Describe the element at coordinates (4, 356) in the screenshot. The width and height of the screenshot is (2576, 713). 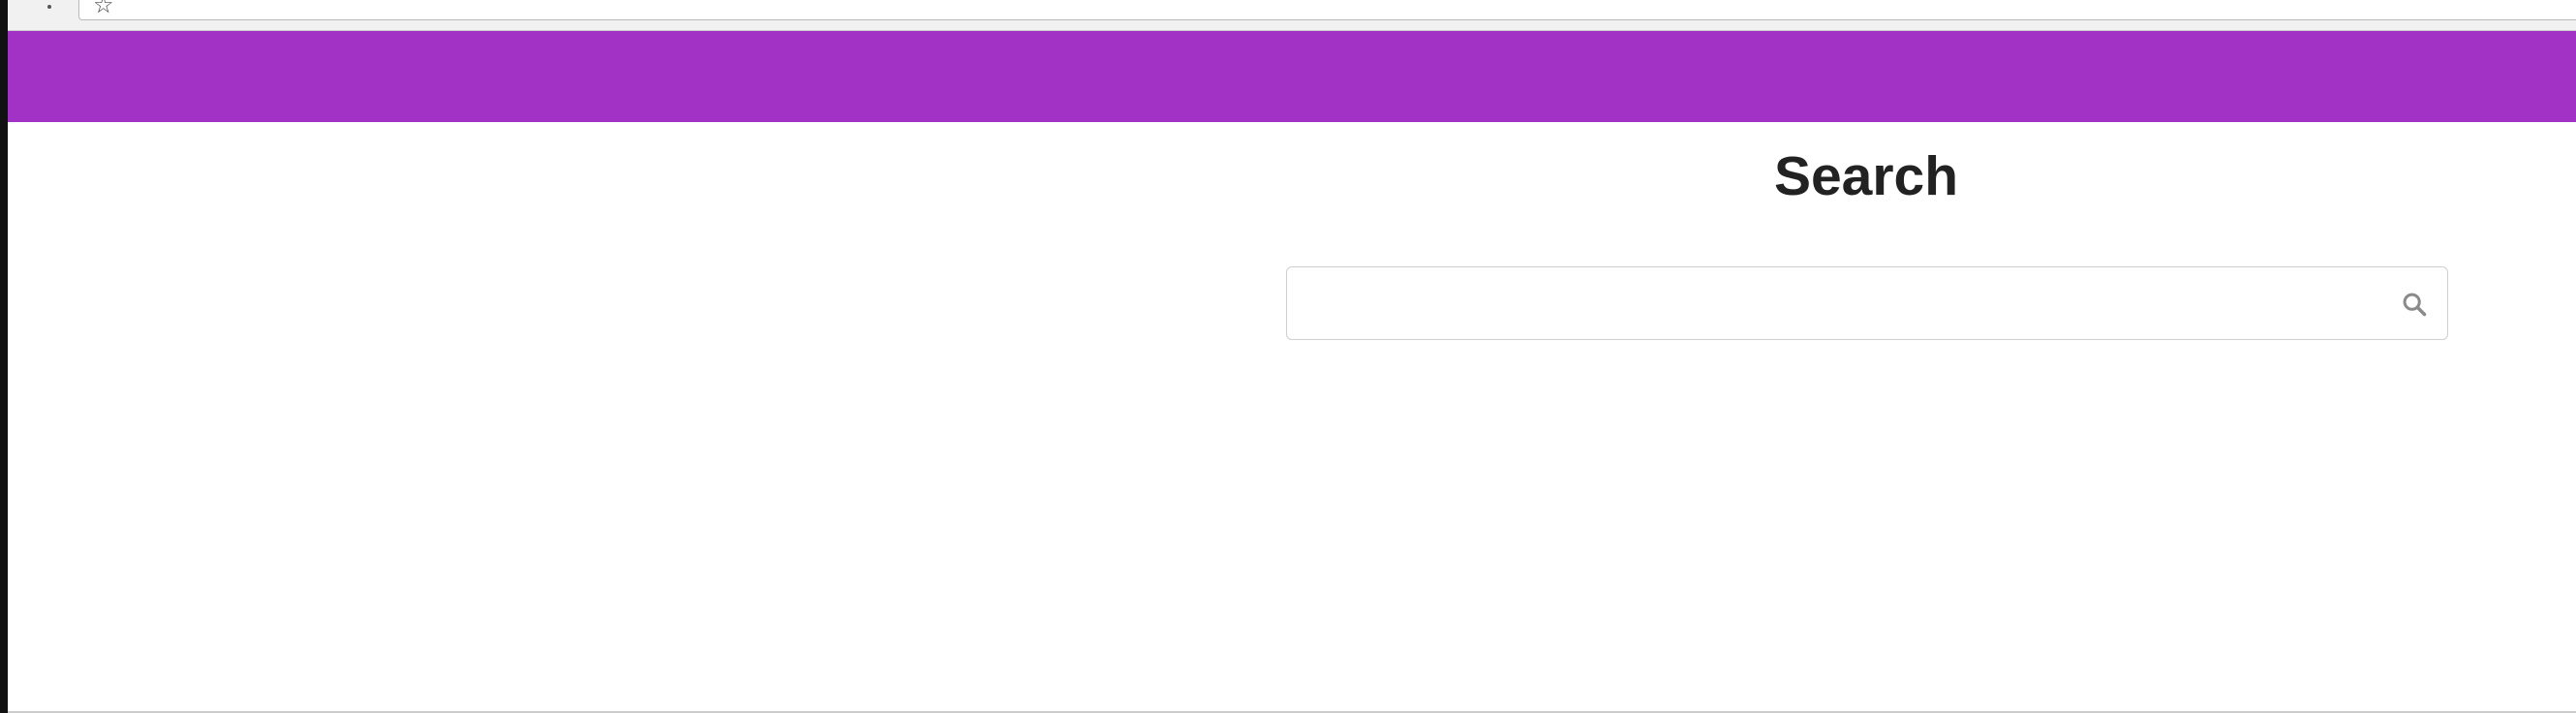
I see `window-left-edge` at that location.